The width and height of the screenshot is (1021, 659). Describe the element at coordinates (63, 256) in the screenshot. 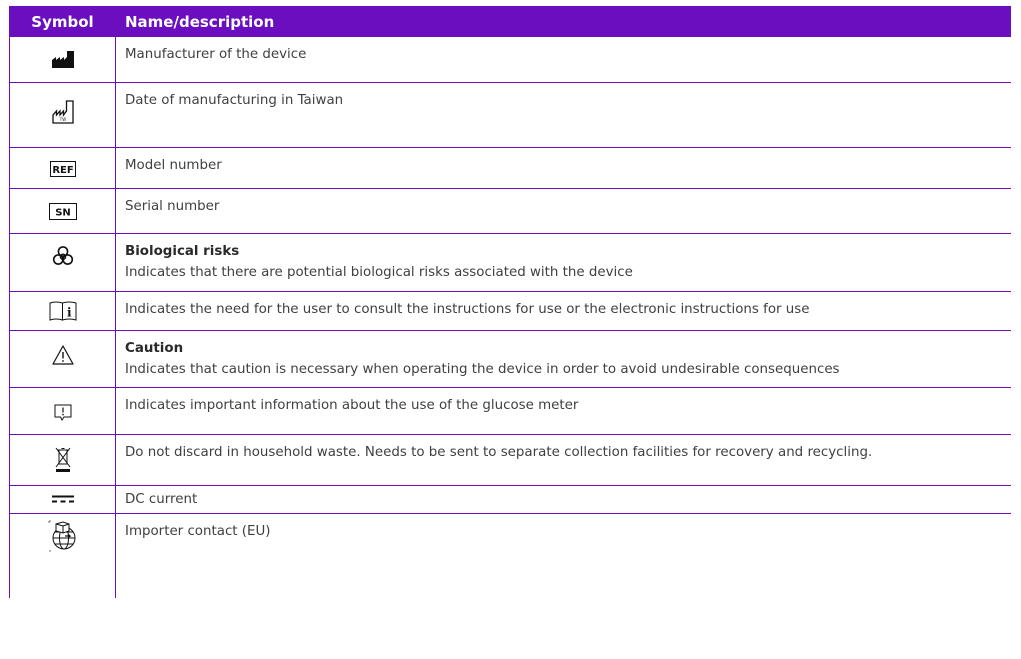

I see `biohazard-icon` at that location.